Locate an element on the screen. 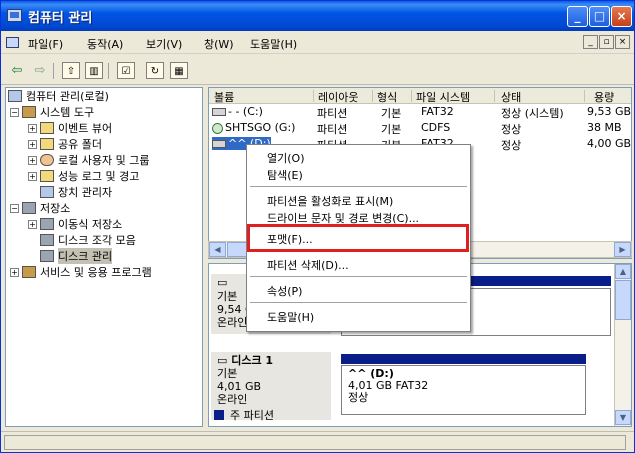 This screenshot has height=453, width=635. tree-item-performance-logs: + 성능 로그 및 경고 is located at coordinates (83, 176).